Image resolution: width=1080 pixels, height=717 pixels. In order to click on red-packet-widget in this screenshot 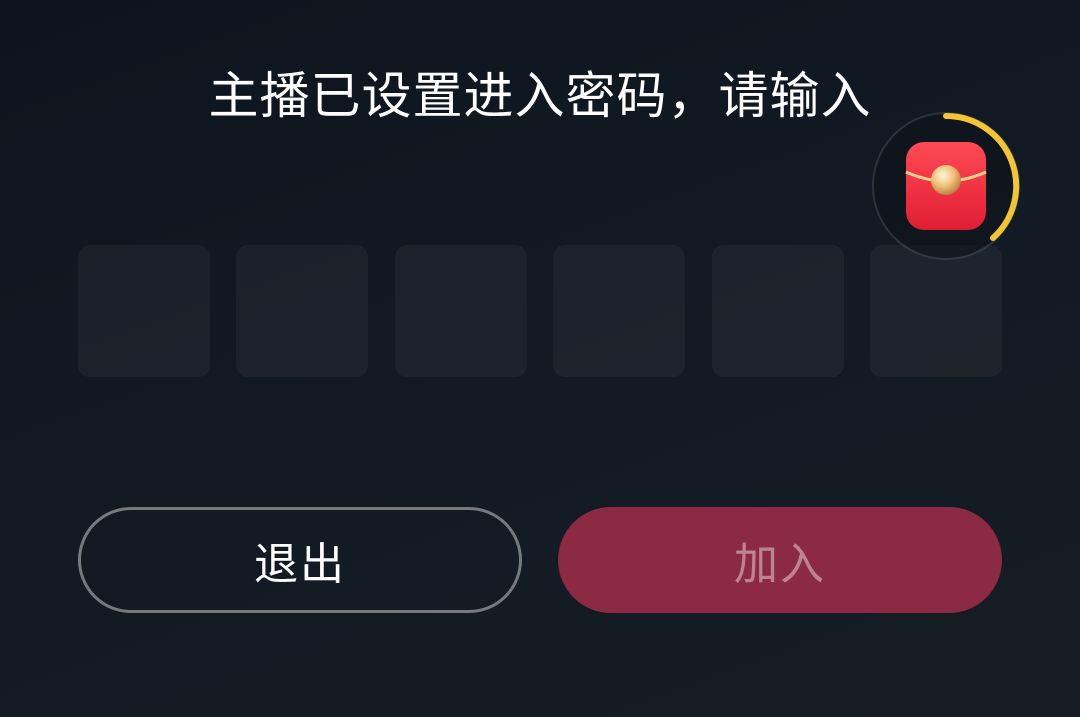, I will do `click(946, 186)`.